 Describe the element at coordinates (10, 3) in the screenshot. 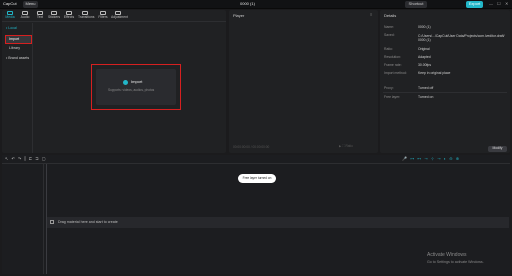

I see `app-logo: CapCut` at that location.